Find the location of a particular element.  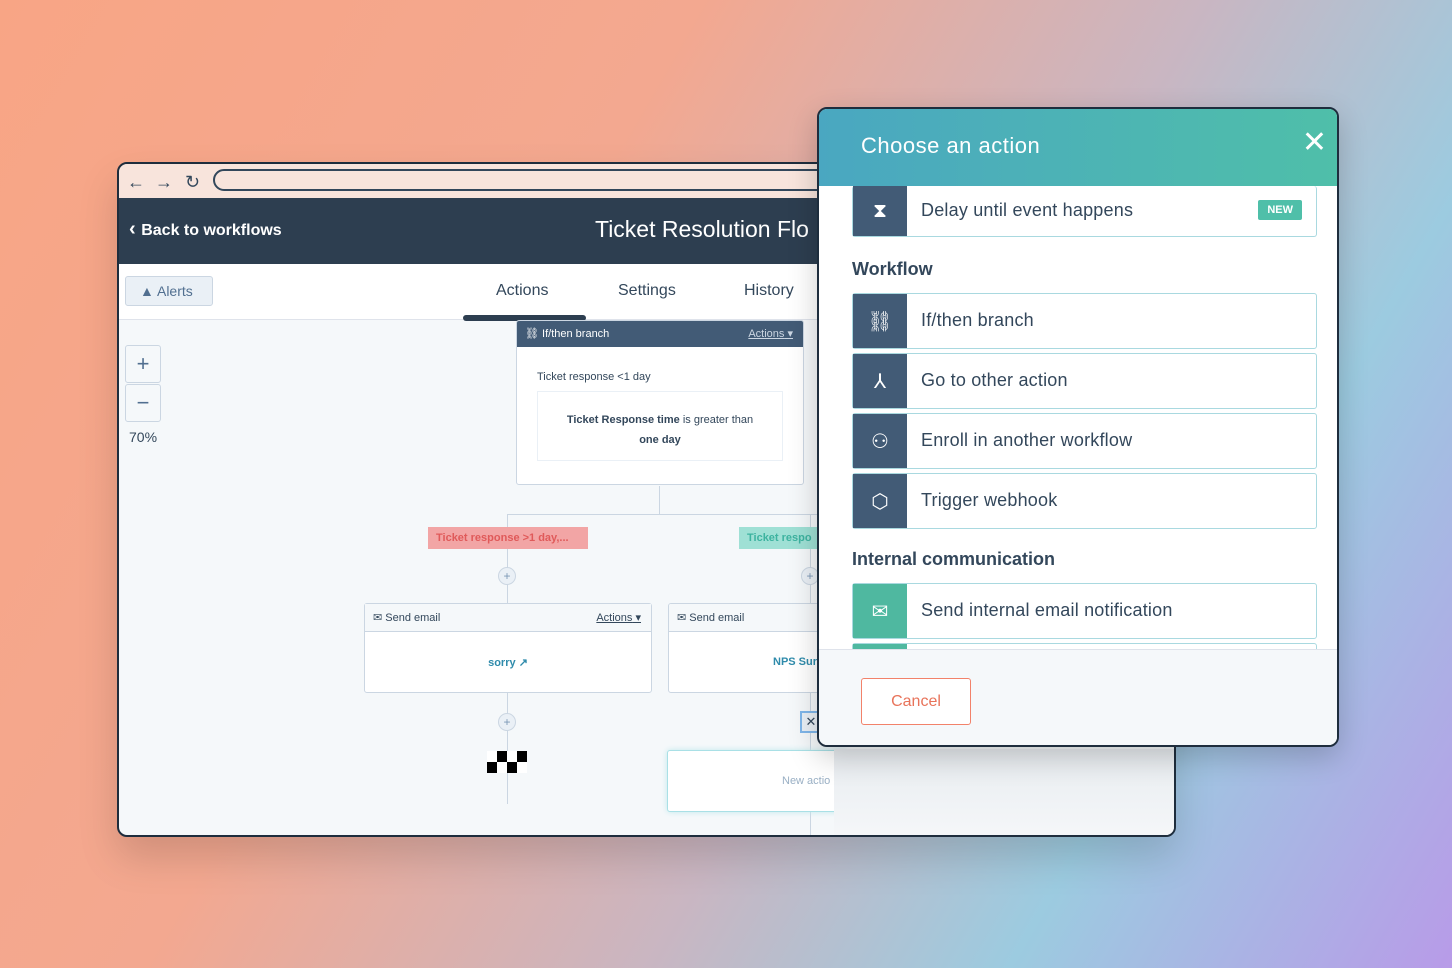

condition-operator: is greater than is located at coordinates (716, 420).